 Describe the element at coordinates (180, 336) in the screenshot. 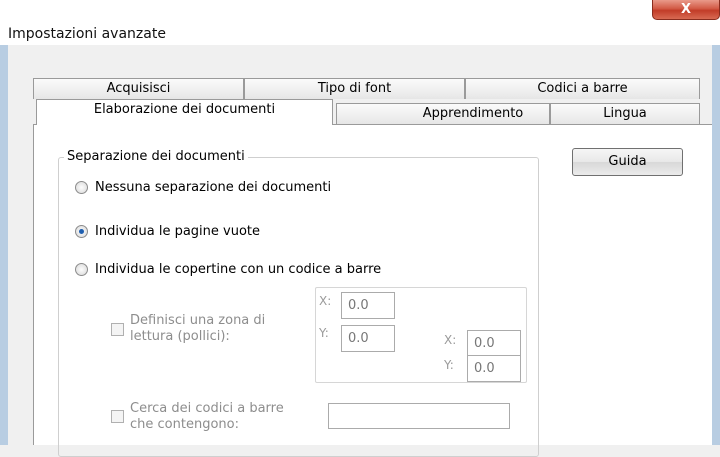

I see `define-zone-label-line2: lettura (pollici):` at that location.